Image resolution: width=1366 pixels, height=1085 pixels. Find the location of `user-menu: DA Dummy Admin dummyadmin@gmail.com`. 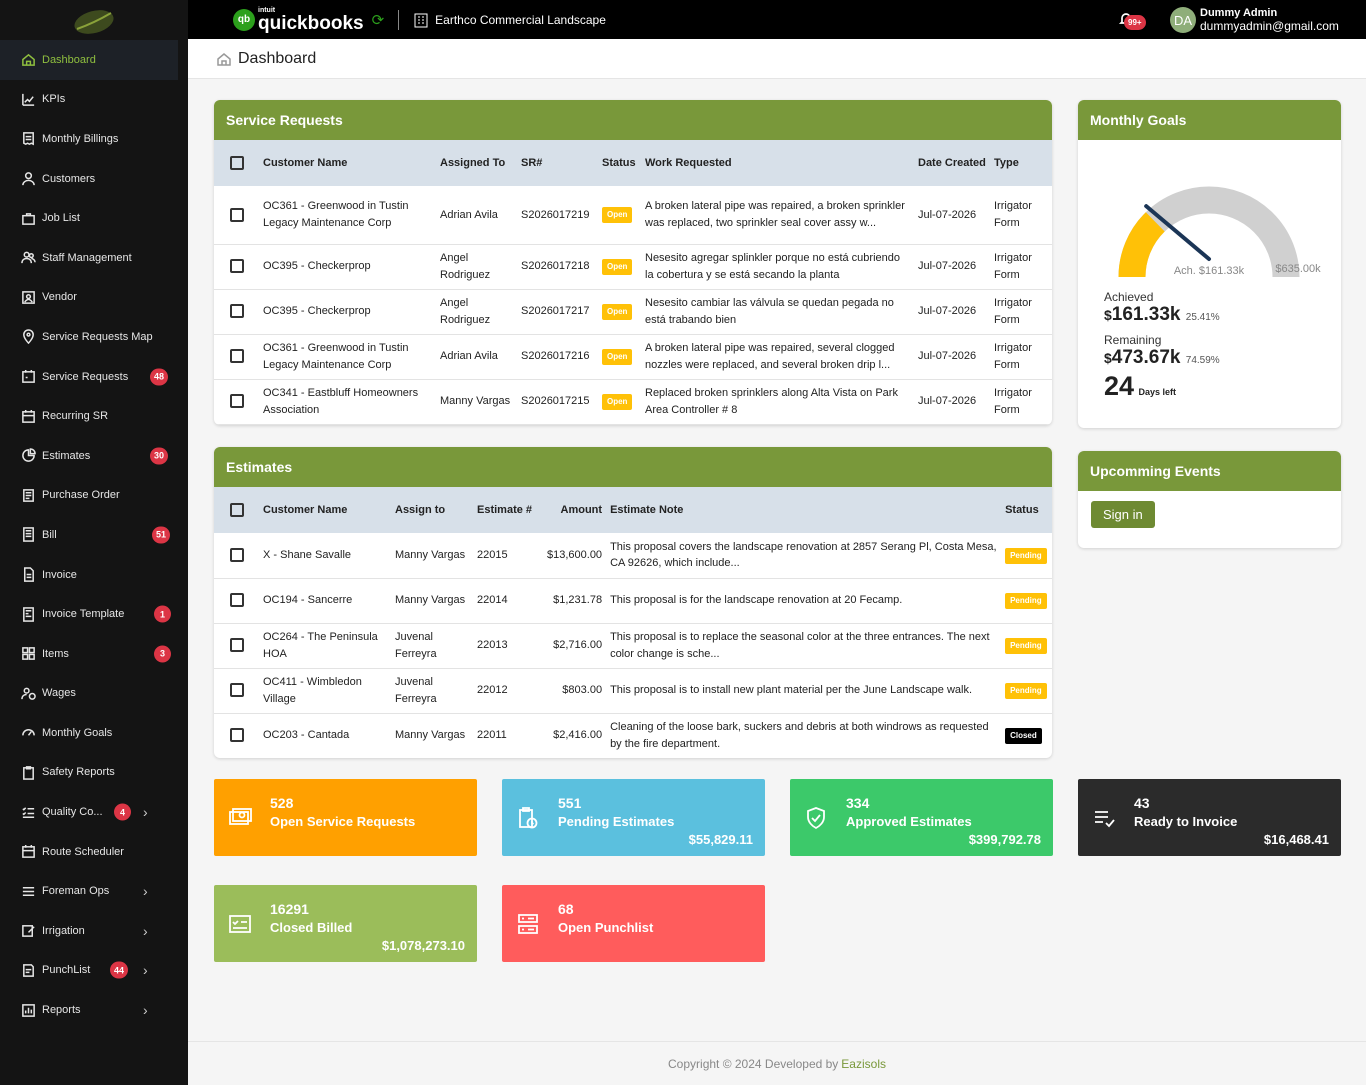

user-menu: DA Dummy Admin dummyadmin@gmail.com is located at coordinates (1254, 20).